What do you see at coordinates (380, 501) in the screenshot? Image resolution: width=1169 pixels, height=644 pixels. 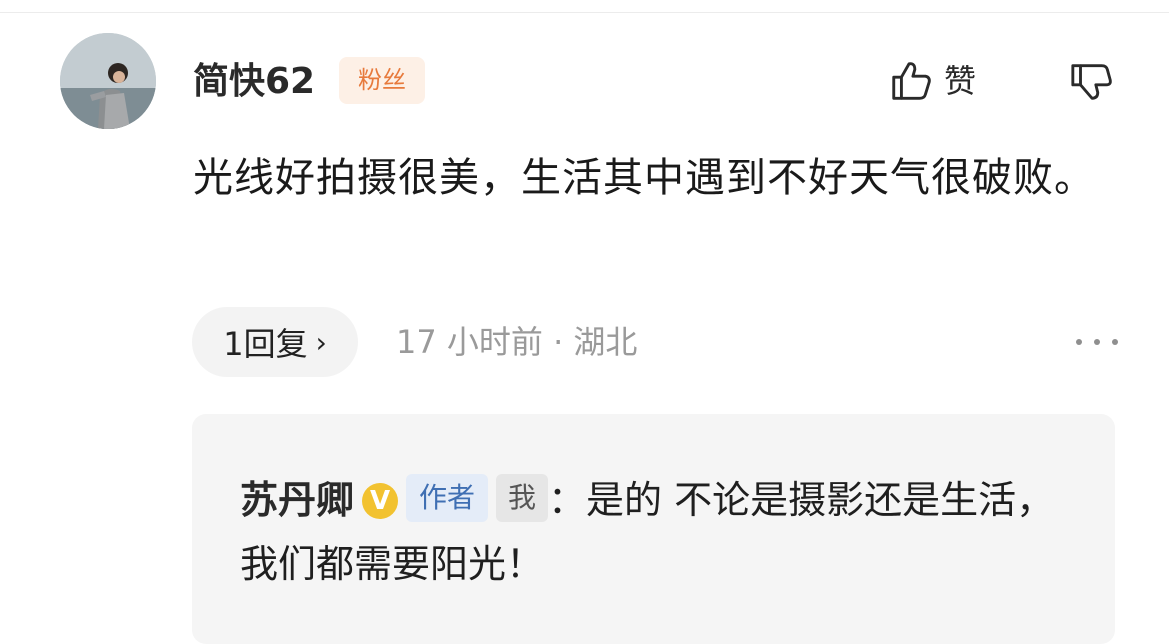 I see `verified-v-icon: V` at bounding box center [380, 501].